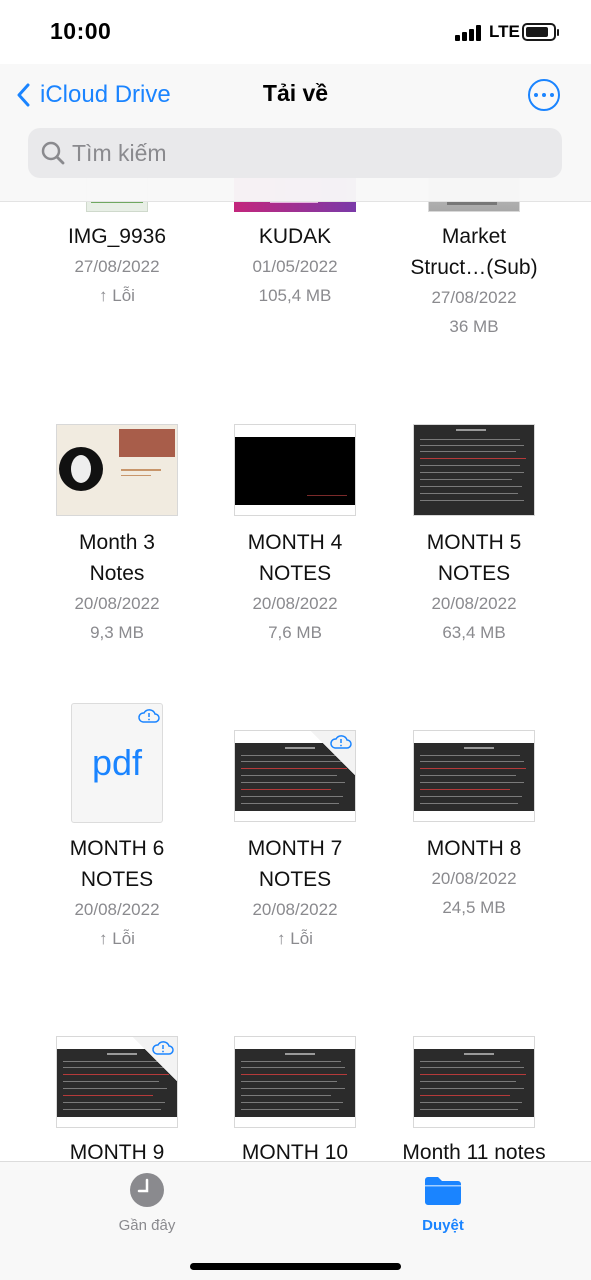 The width and height of the screenshot is (591, 1280). I want to click on pdf-file-icon: pdf, so click(117, 763).